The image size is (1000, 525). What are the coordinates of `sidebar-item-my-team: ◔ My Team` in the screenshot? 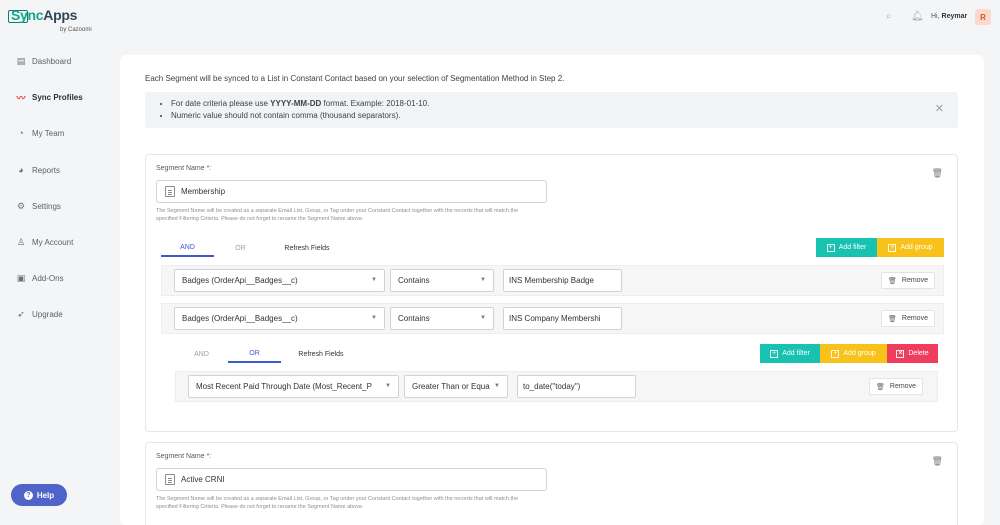 It's located at (52, 133).